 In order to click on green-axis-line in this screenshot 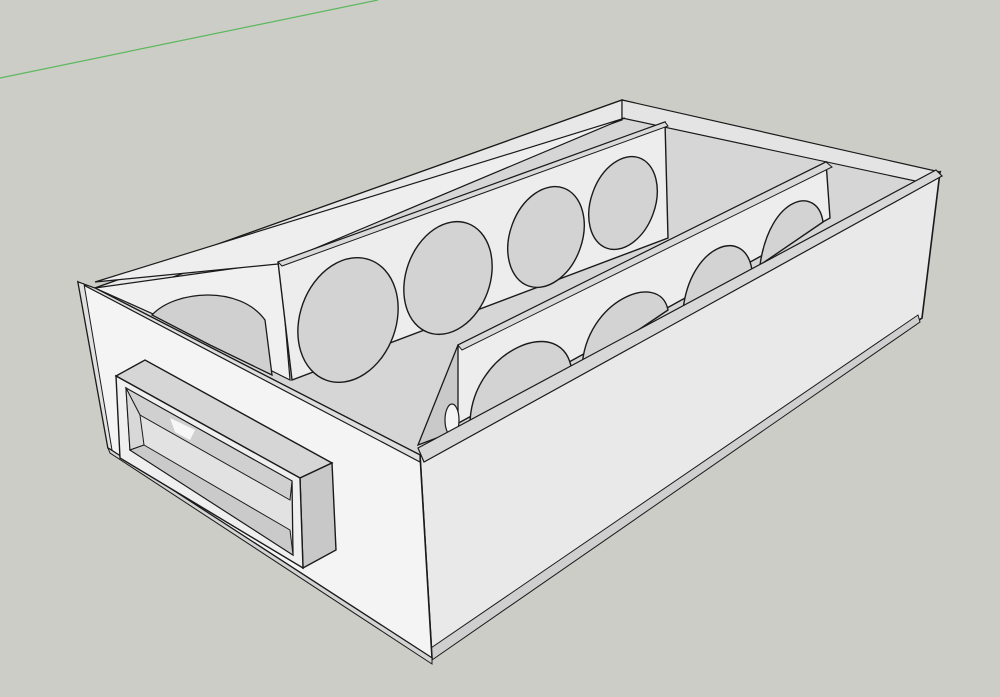, I will do `click(189, 39)`.